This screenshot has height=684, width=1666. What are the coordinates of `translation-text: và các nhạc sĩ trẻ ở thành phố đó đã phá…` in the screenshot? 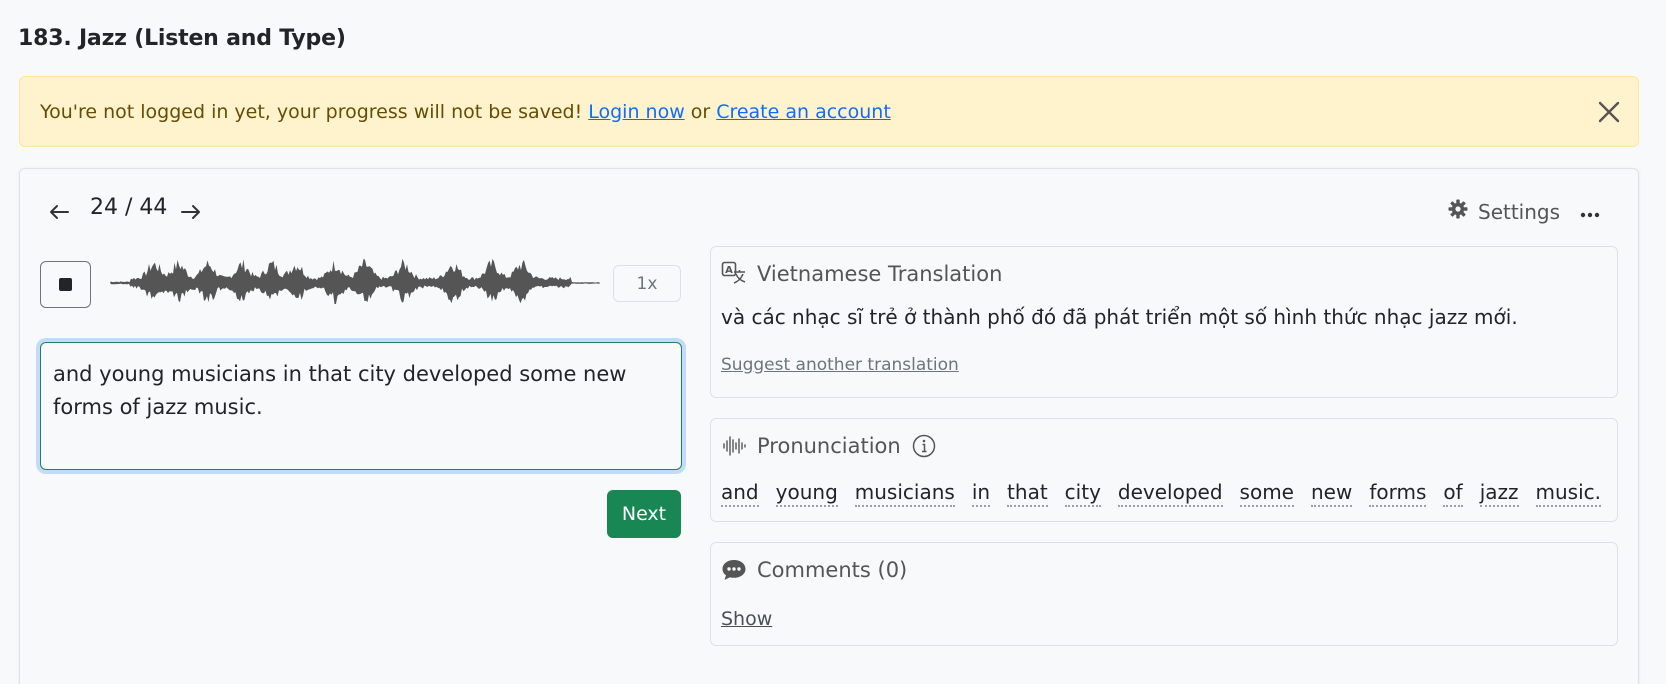 It's located at (1119, 317).